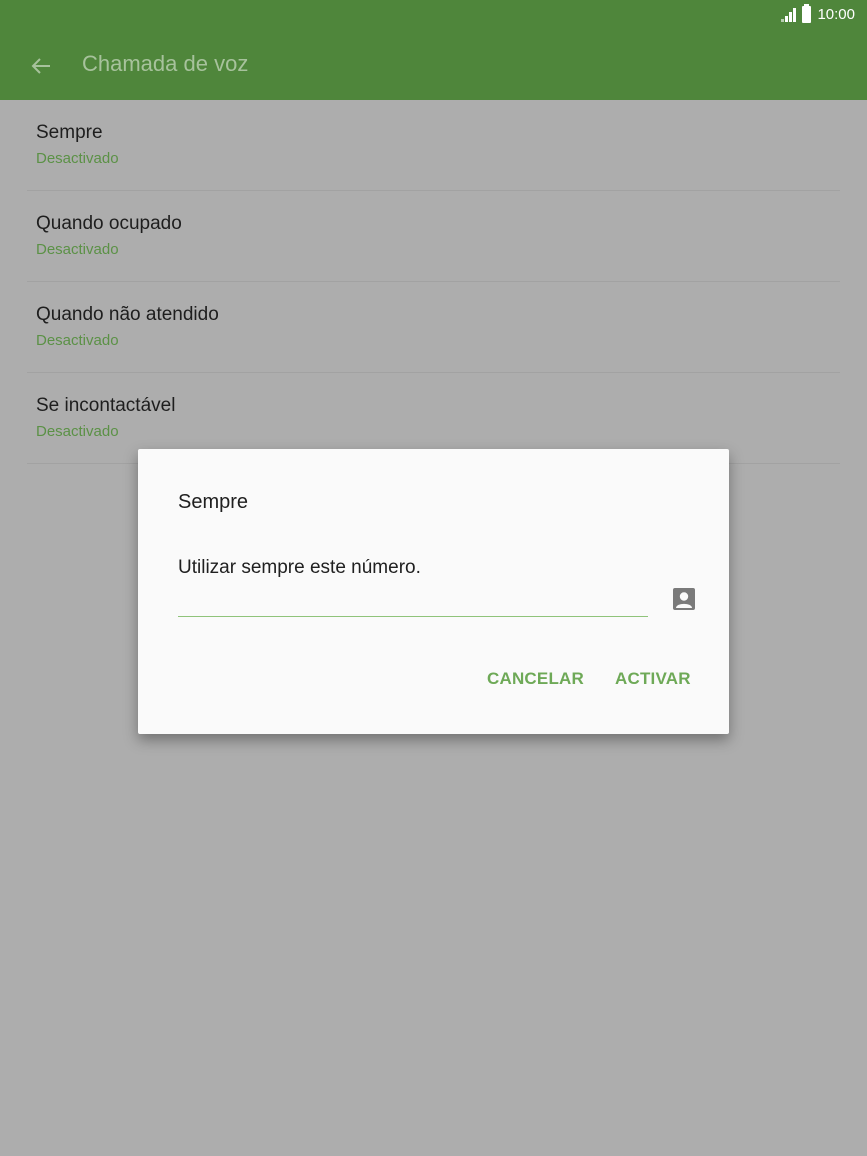  Describe the element at coordinates (127, 314) in the screenshot. I see `list-item-title: Quando não atendido` at that location.